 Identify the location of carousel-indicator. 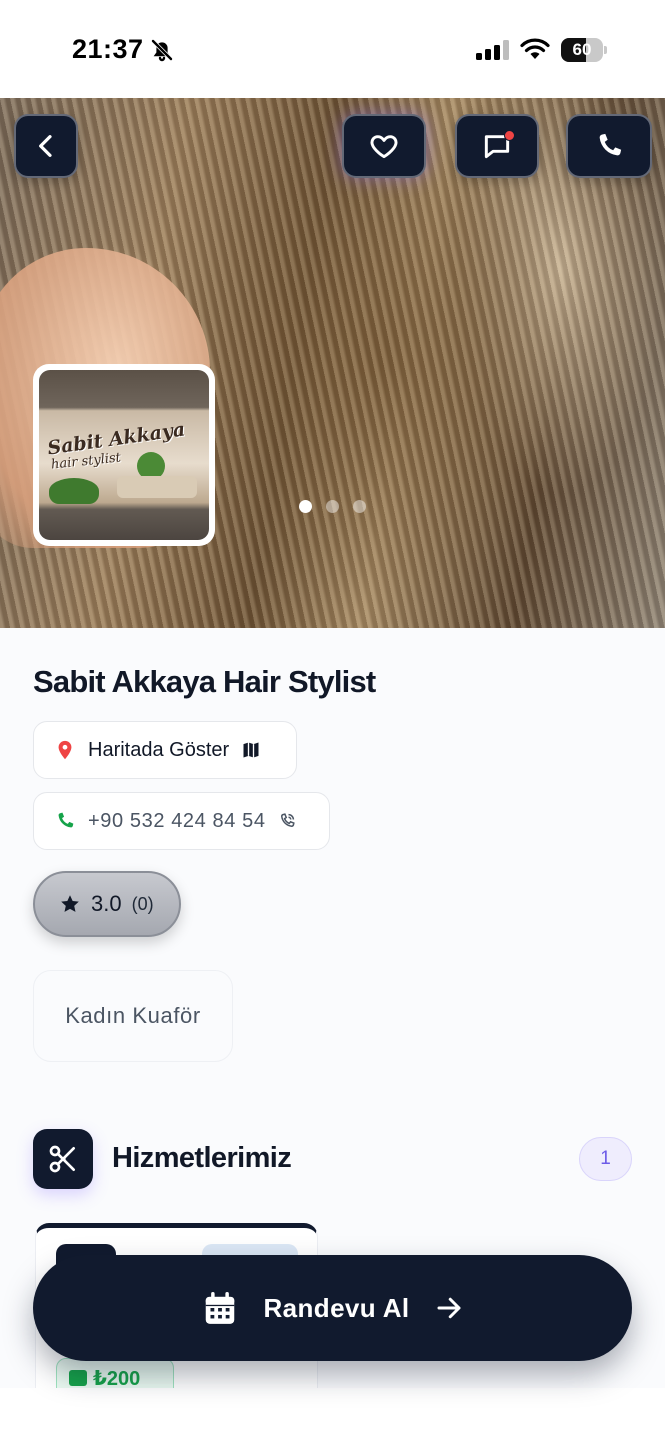
(332, 506).